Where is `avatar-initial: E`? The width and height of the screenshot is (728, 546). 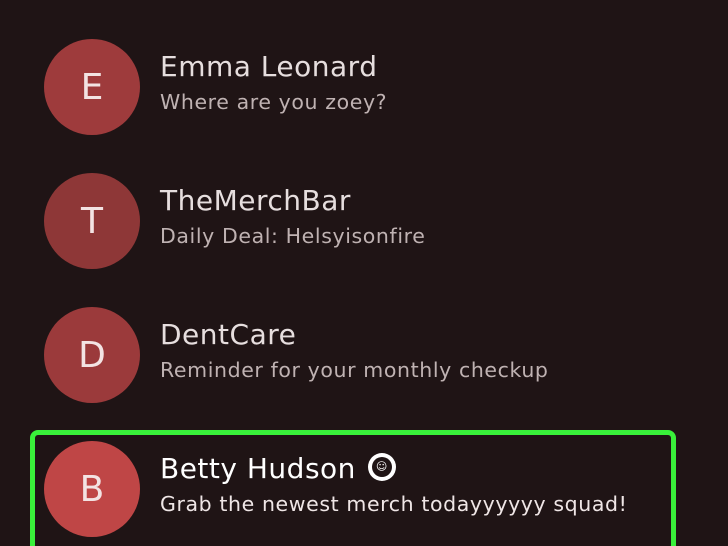 avatar-initial: E is located at coordinates (92, 87).